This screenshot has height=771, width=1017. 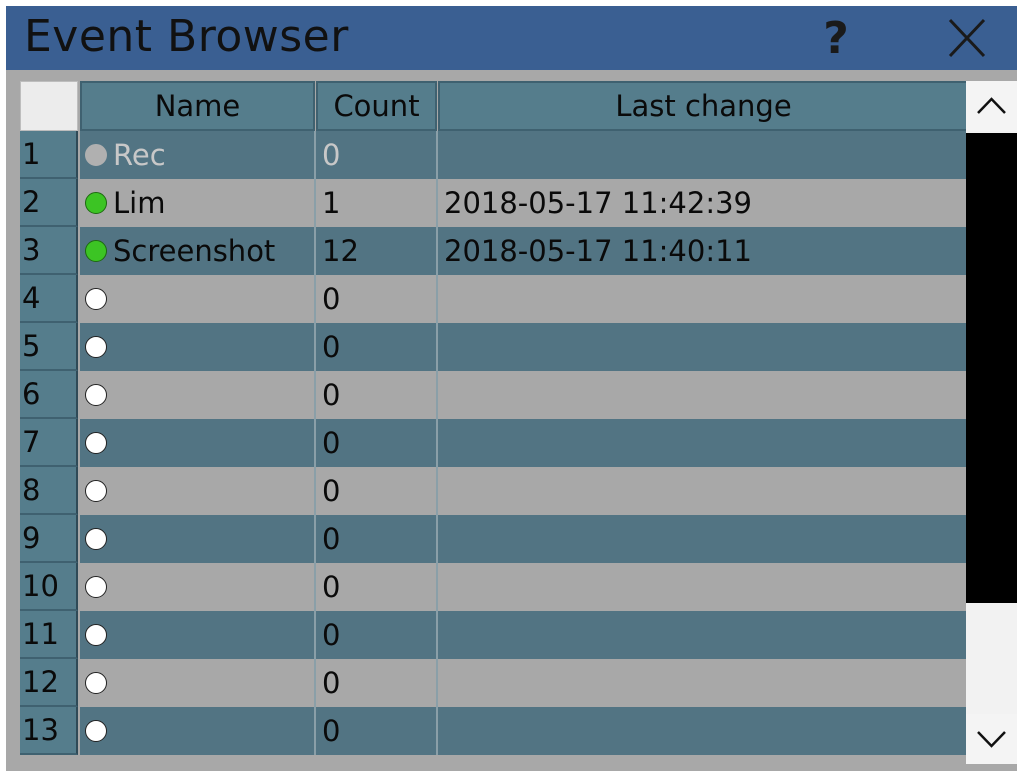 I want to click on close-button, so click(x=966, y=39).